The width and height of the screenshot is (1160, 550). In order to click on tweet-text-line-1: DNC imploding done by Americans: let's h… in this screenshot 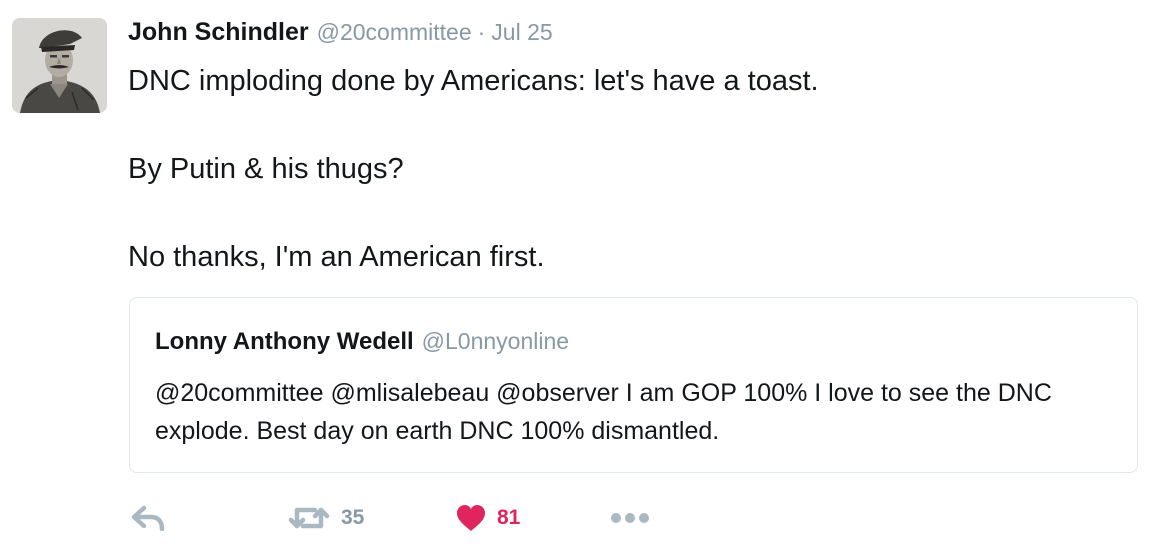, I will do `click(473, 81)`.